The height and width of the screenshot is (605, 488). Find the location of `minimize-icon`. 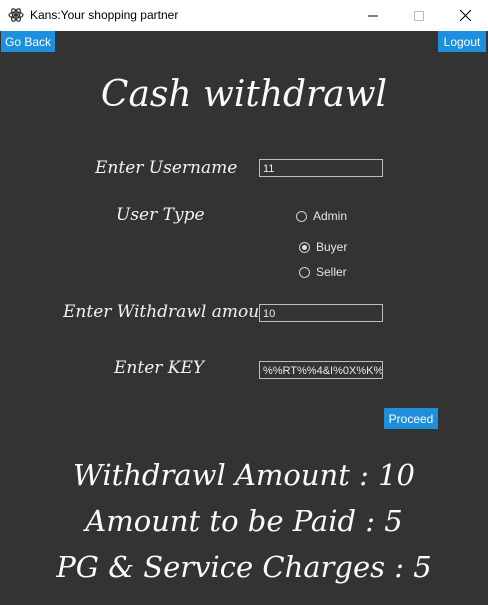

minimize-icon is located at coordinates (373, 15).